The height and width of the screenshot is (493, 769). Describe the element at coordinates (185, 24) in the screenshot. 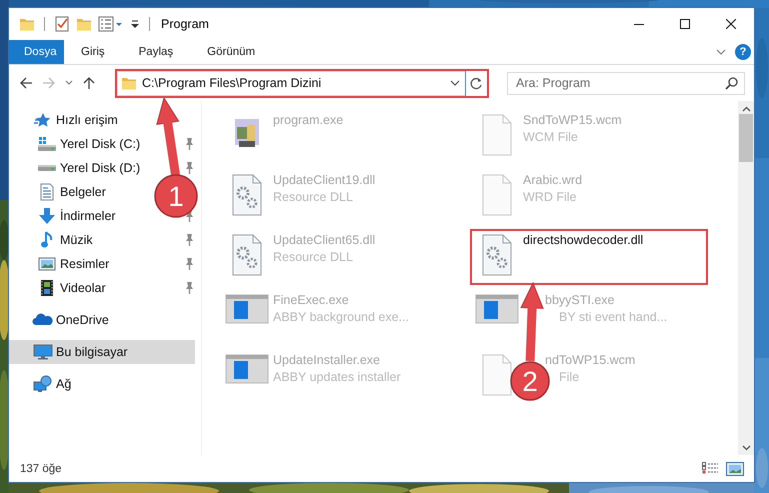

I see `window-title: Program` at that location.